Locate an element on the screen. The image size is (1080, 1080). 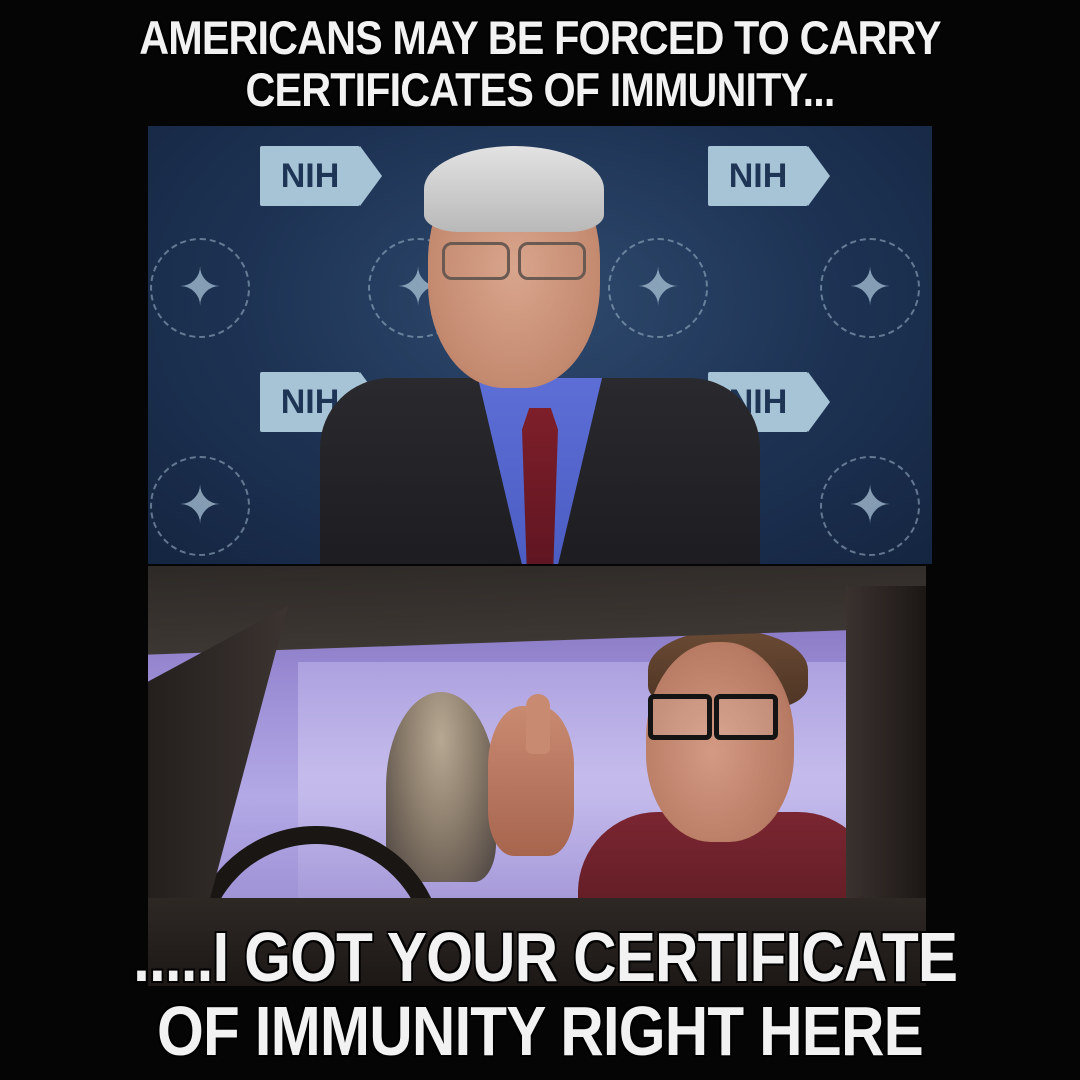
speaker-hair is located at coordinates (514, 189).